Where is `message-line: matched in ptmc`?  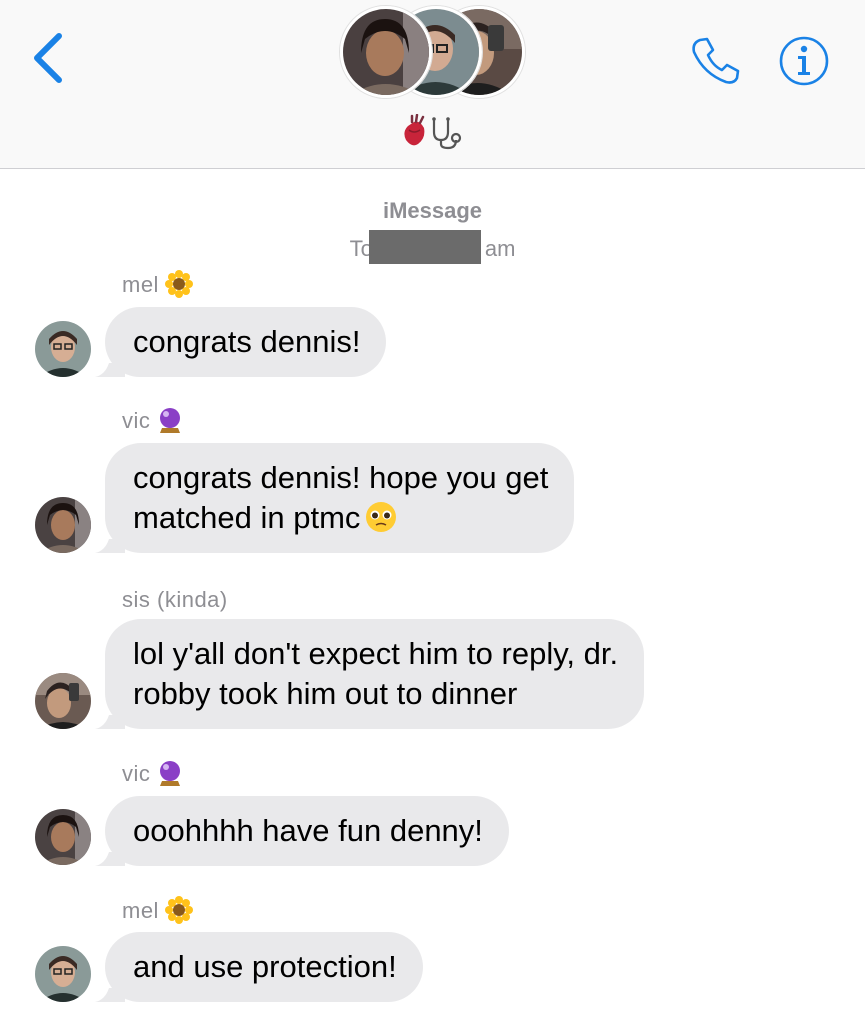
message-line: matched in ptmc is located at coordinates (340, 518).